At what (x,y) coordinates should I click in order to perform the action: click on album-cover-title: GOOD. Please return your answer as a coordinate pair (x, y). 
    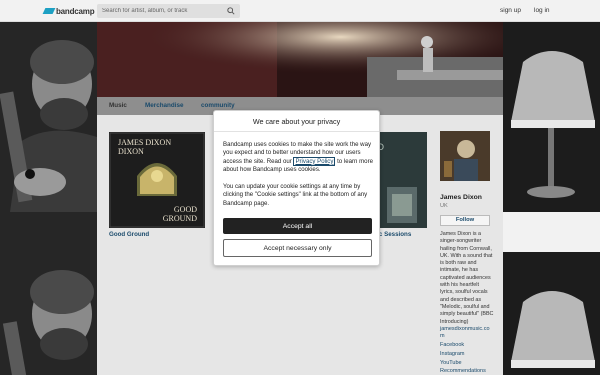
    Looking at the image, I should click on (185, 209).